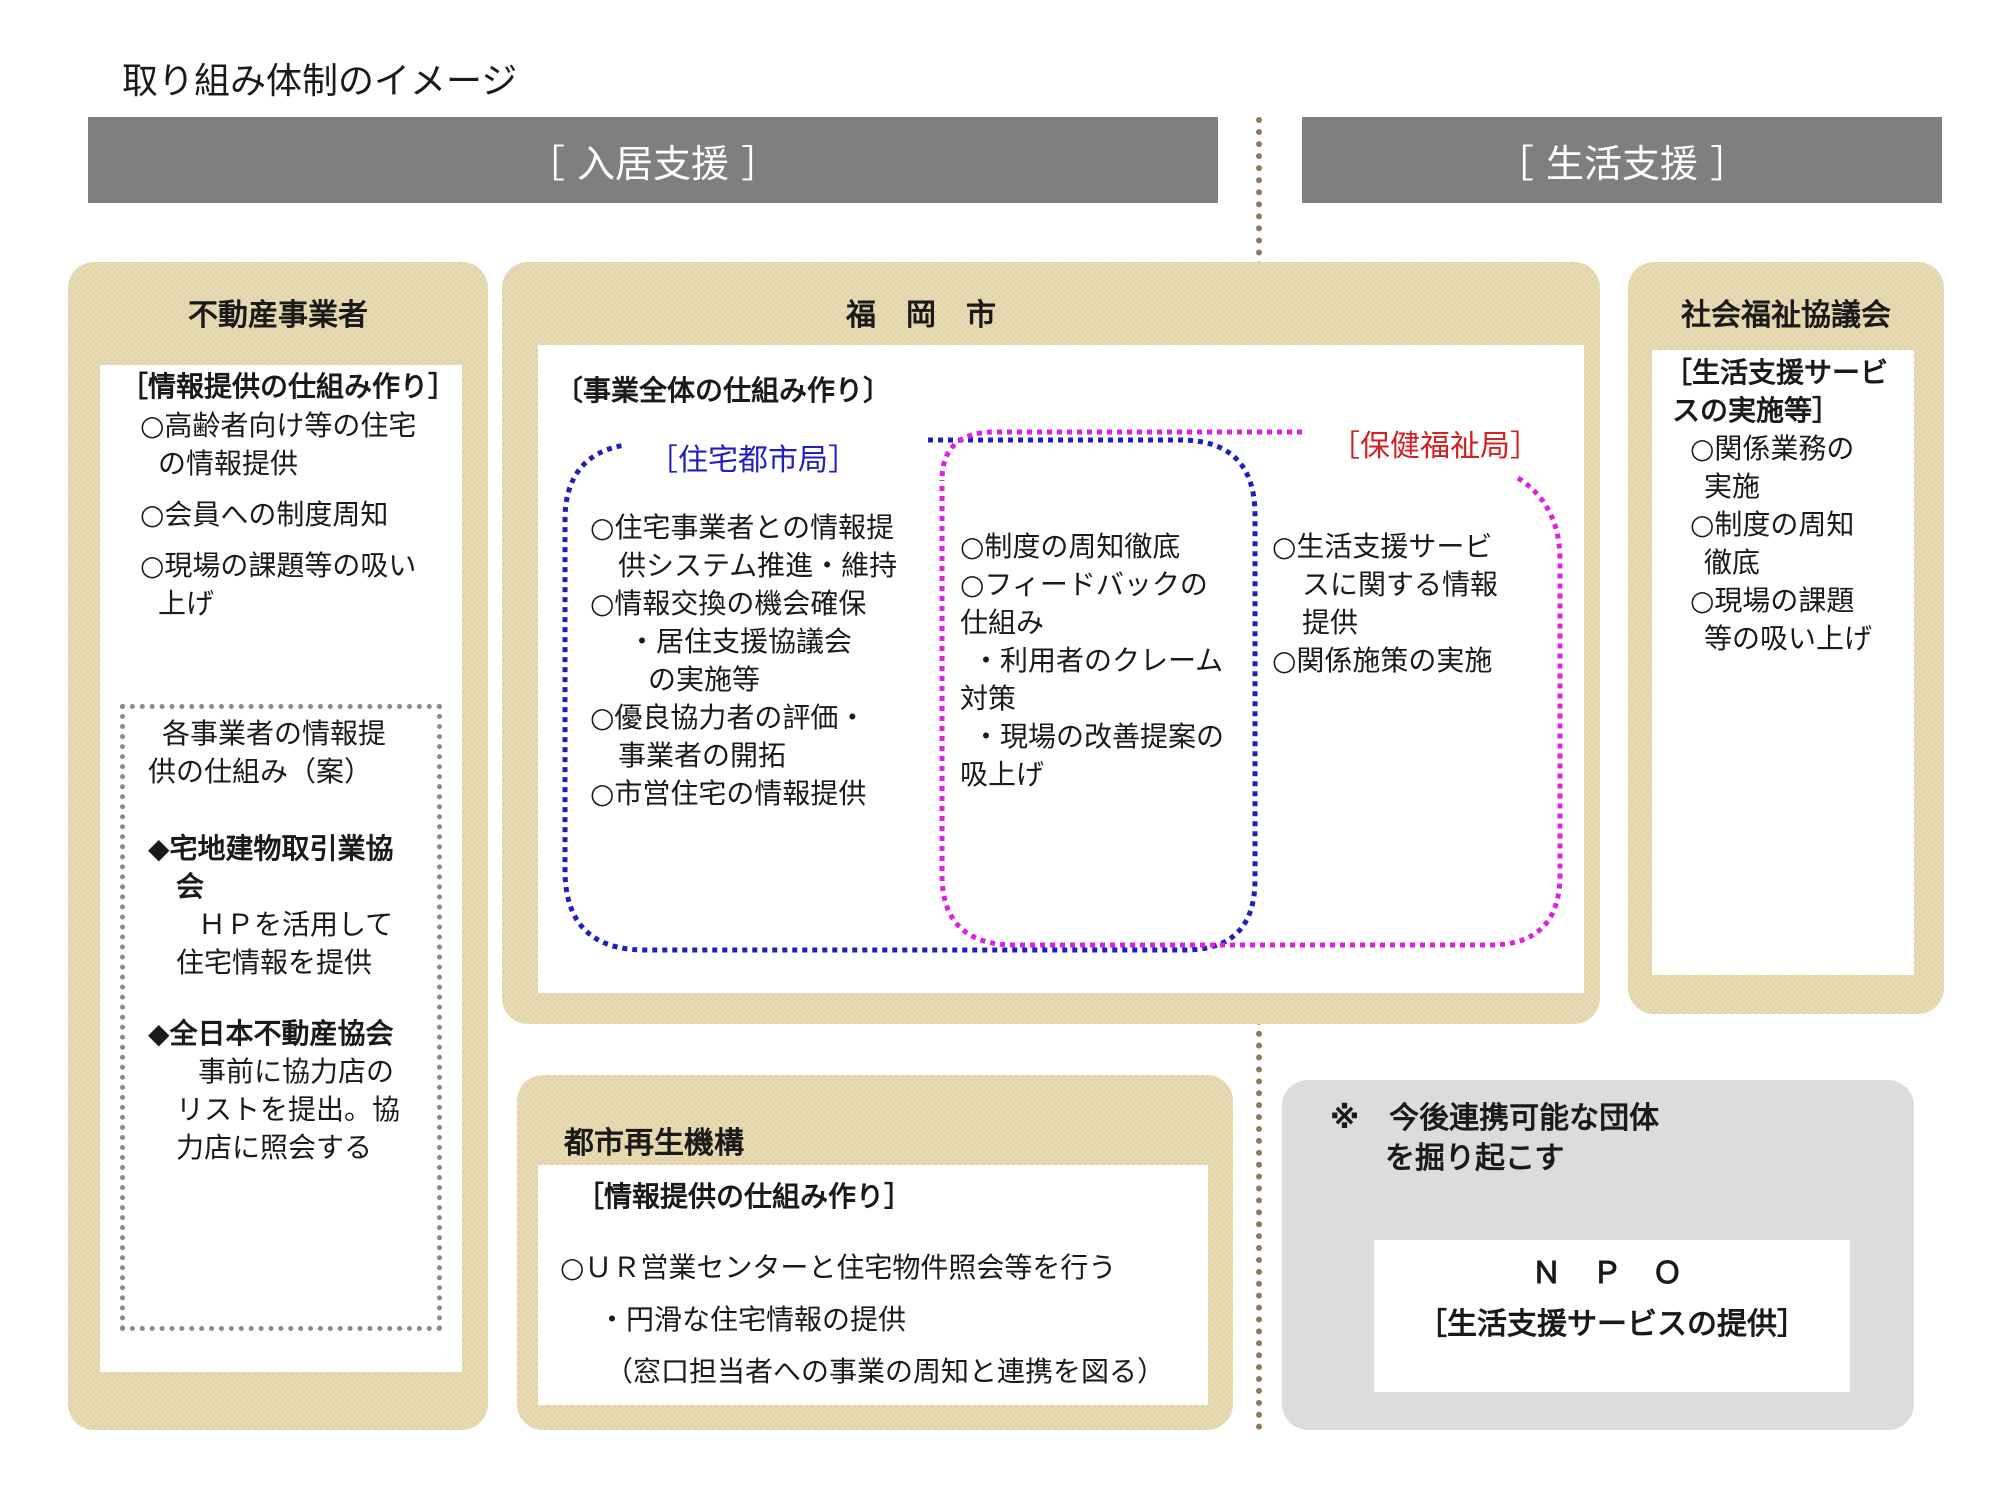 The width and height of the screenshot is (2000, 1500). Describe the element at coordinates (1002, 774) in the screenshot. I see `shared-item: 吸上げ` at that location.